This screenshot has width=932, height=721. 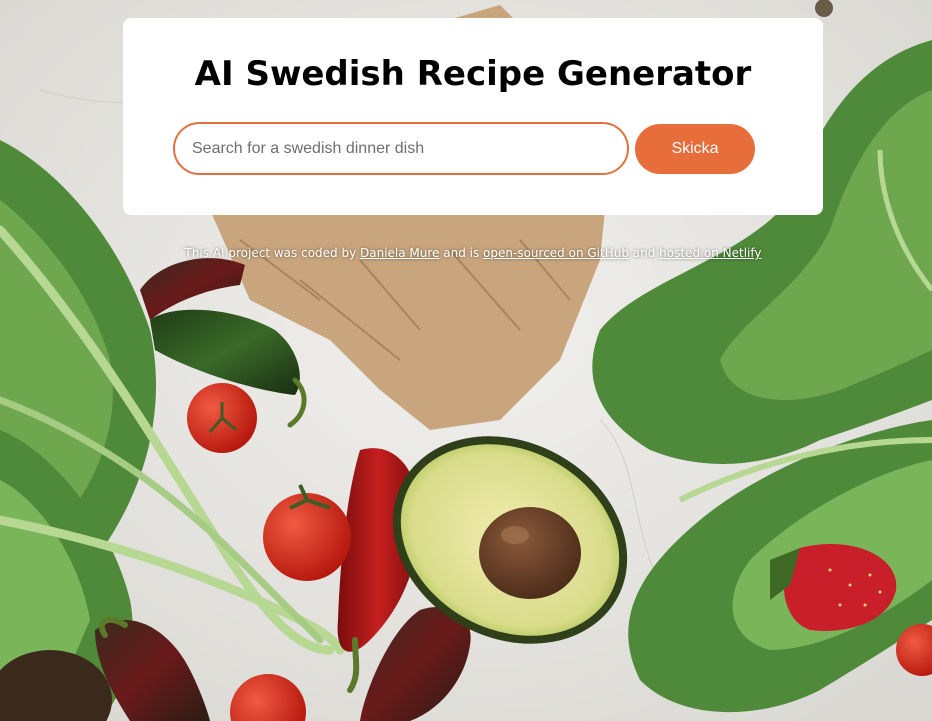 I want to click on footer-text: This AI project was coded by, so click(x=272, y=253).